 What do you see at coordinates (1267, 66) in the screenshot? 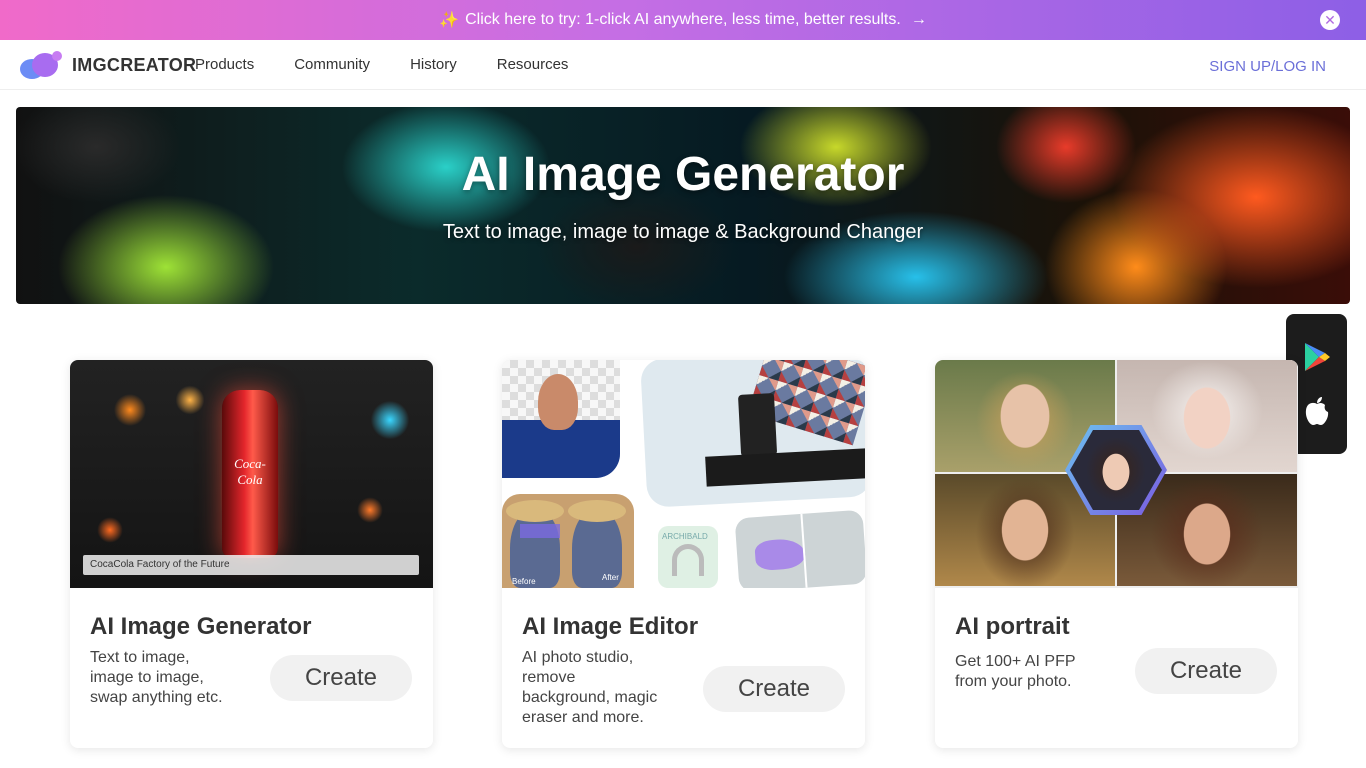
I see `signup-login-link: SIGN UP/LOG IN` at bounding box center [1267, 66].